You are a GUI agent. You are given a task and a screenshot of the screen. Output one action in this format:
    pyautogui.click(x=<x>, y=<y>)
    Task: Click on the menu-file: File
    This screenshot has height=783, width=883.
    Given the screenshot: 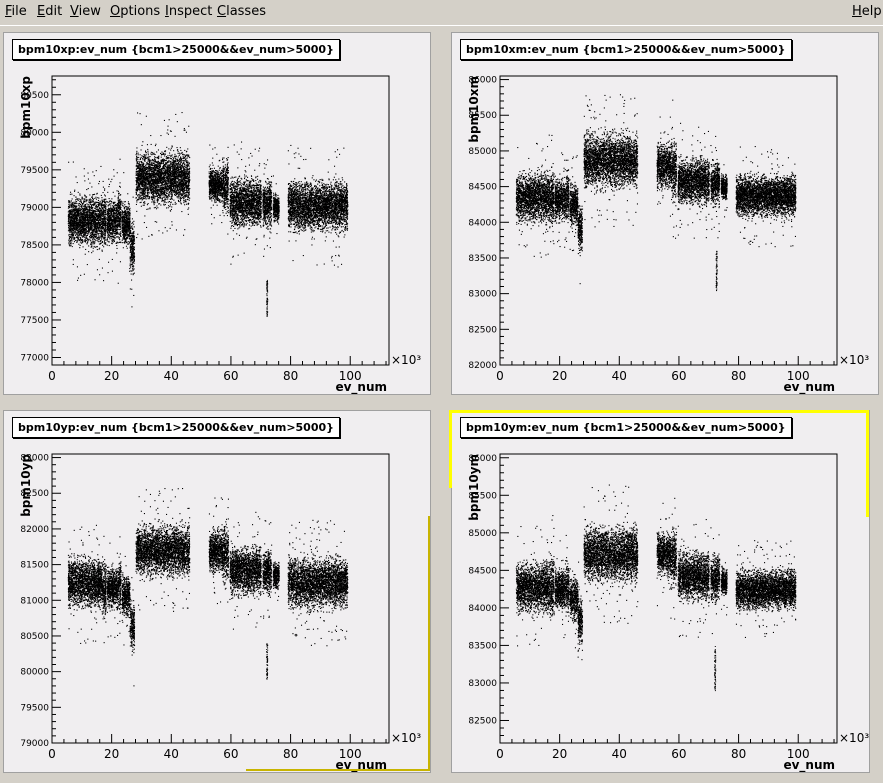 What is the action you would take?
    pyautogui.click(x=16, y=11)
    